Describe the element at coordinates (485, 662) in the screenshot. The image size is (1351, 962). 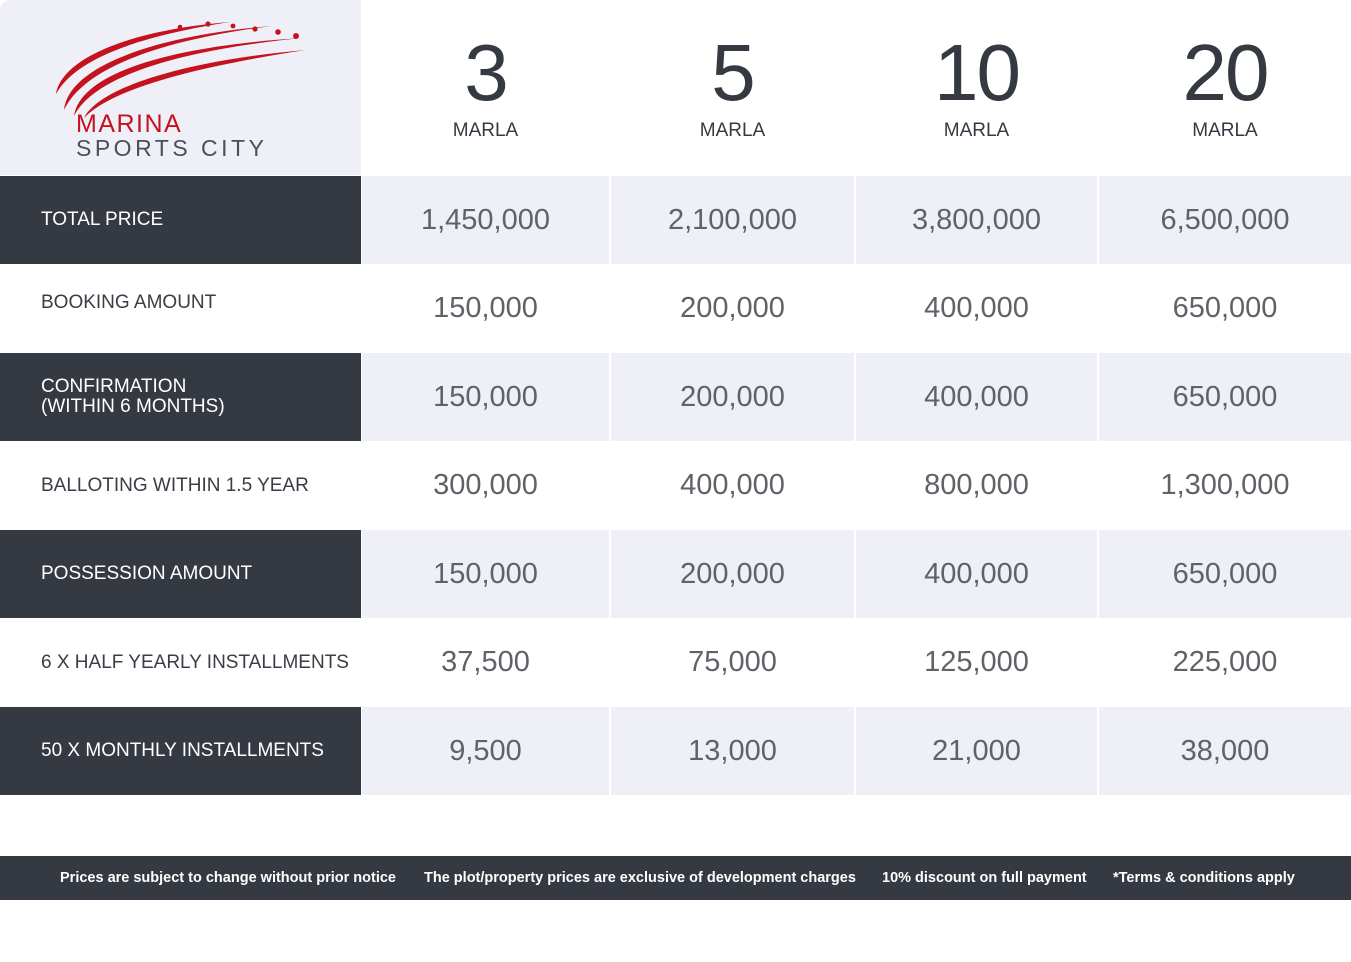
I see `value-cell: 37,500` at that location.